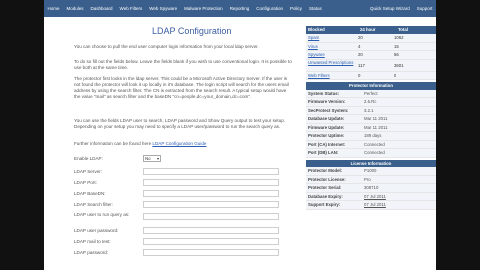 The height and width of the screenshot is (270, 480). What do you see at coordinates (211, 204) in the screenshot?
I see `ldap-search-filter-input` at bounding box center [211, 204].